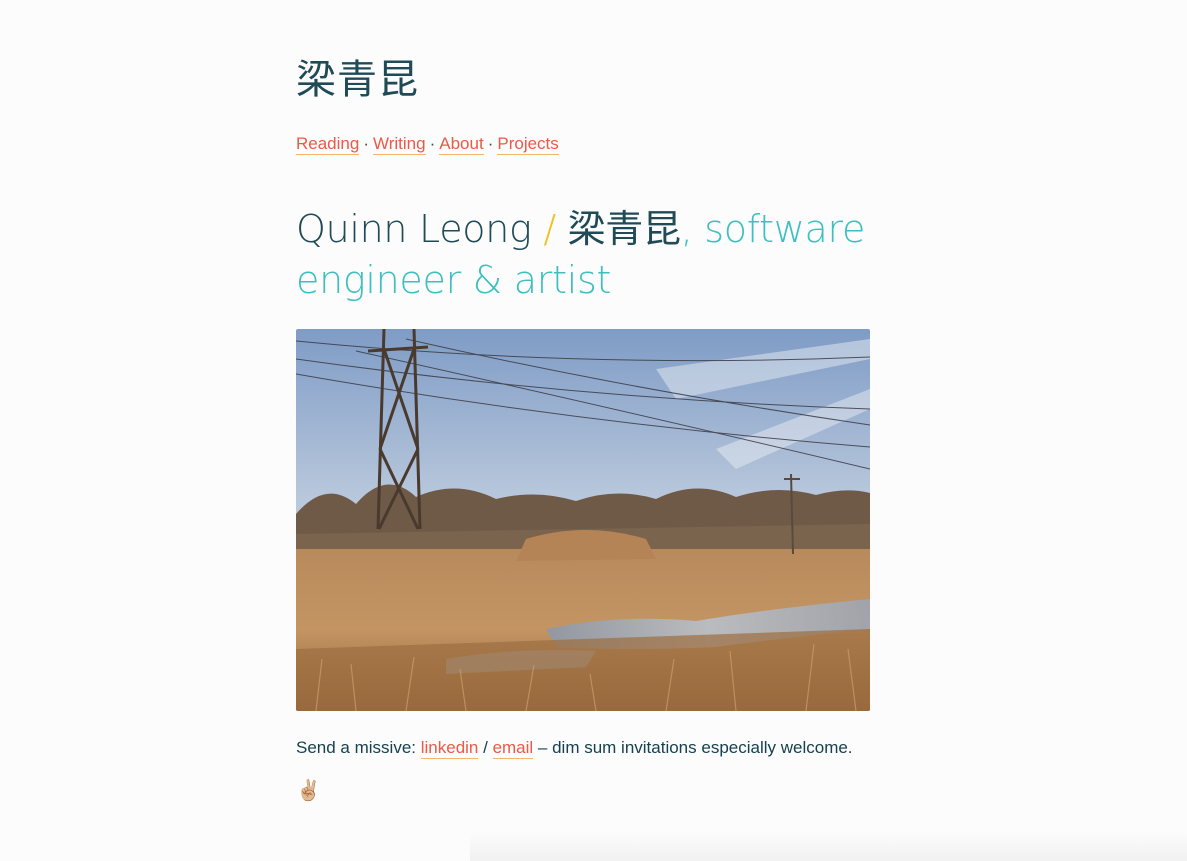  Describe the element at coordinates (513, 748) in the screenshot. I see `email-link: email` at that location.